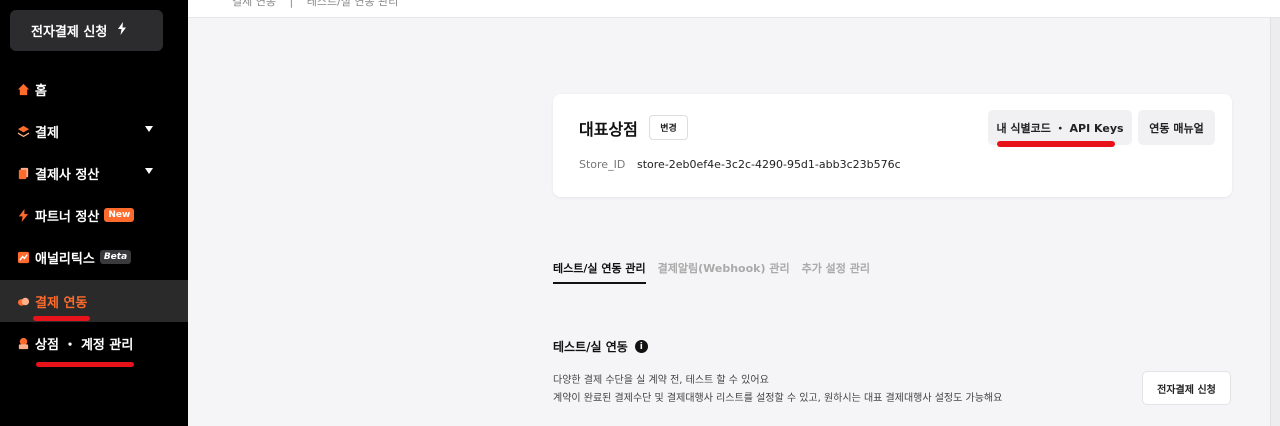 The width and height of the screenshot is (1280, 426). What do you see at coordinates (1275, 222) in the screenshot?
I see `scrollbar` at bounding box center [1275, 222].